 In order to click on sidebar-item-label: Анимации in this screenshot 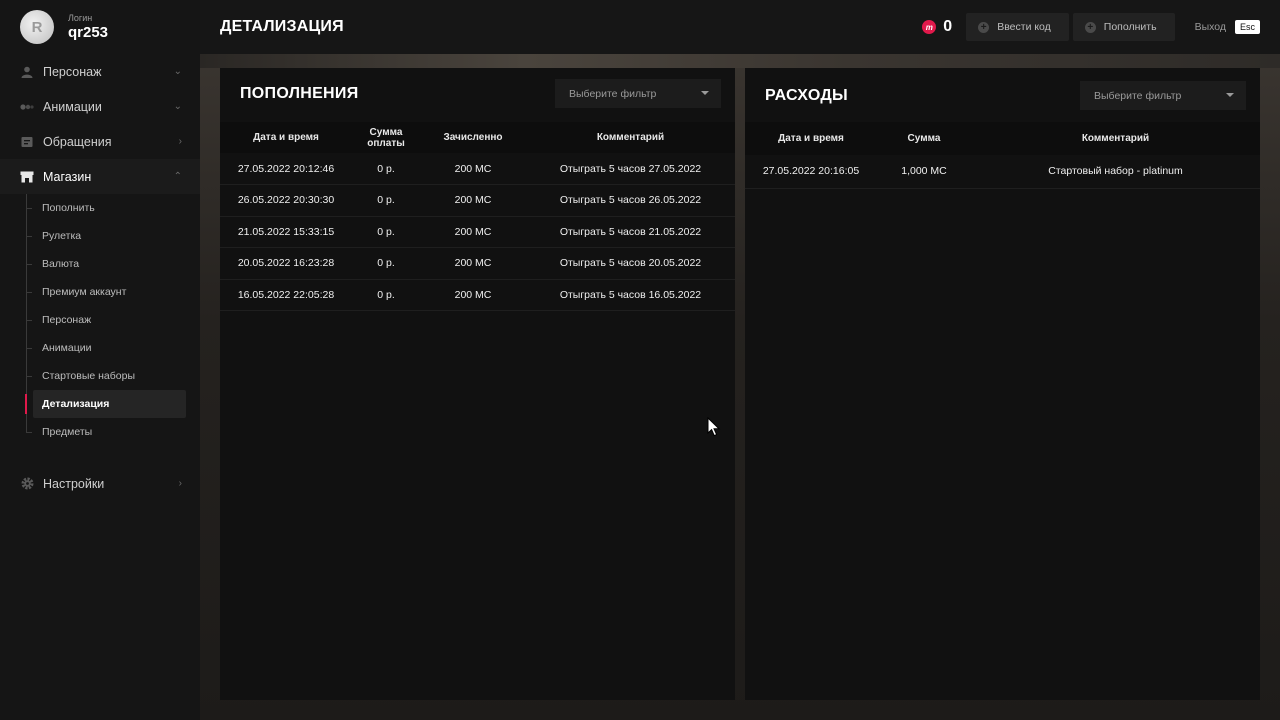, I will do `click(72, 106)`.